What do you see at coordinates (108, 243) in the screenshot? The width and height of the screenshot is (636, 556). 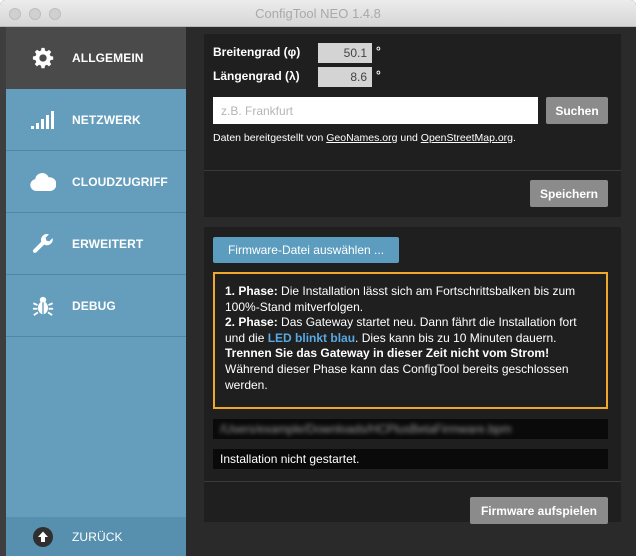 I see `sidebar-item-label: ERWEITERT` at bounding box center [108, 243].